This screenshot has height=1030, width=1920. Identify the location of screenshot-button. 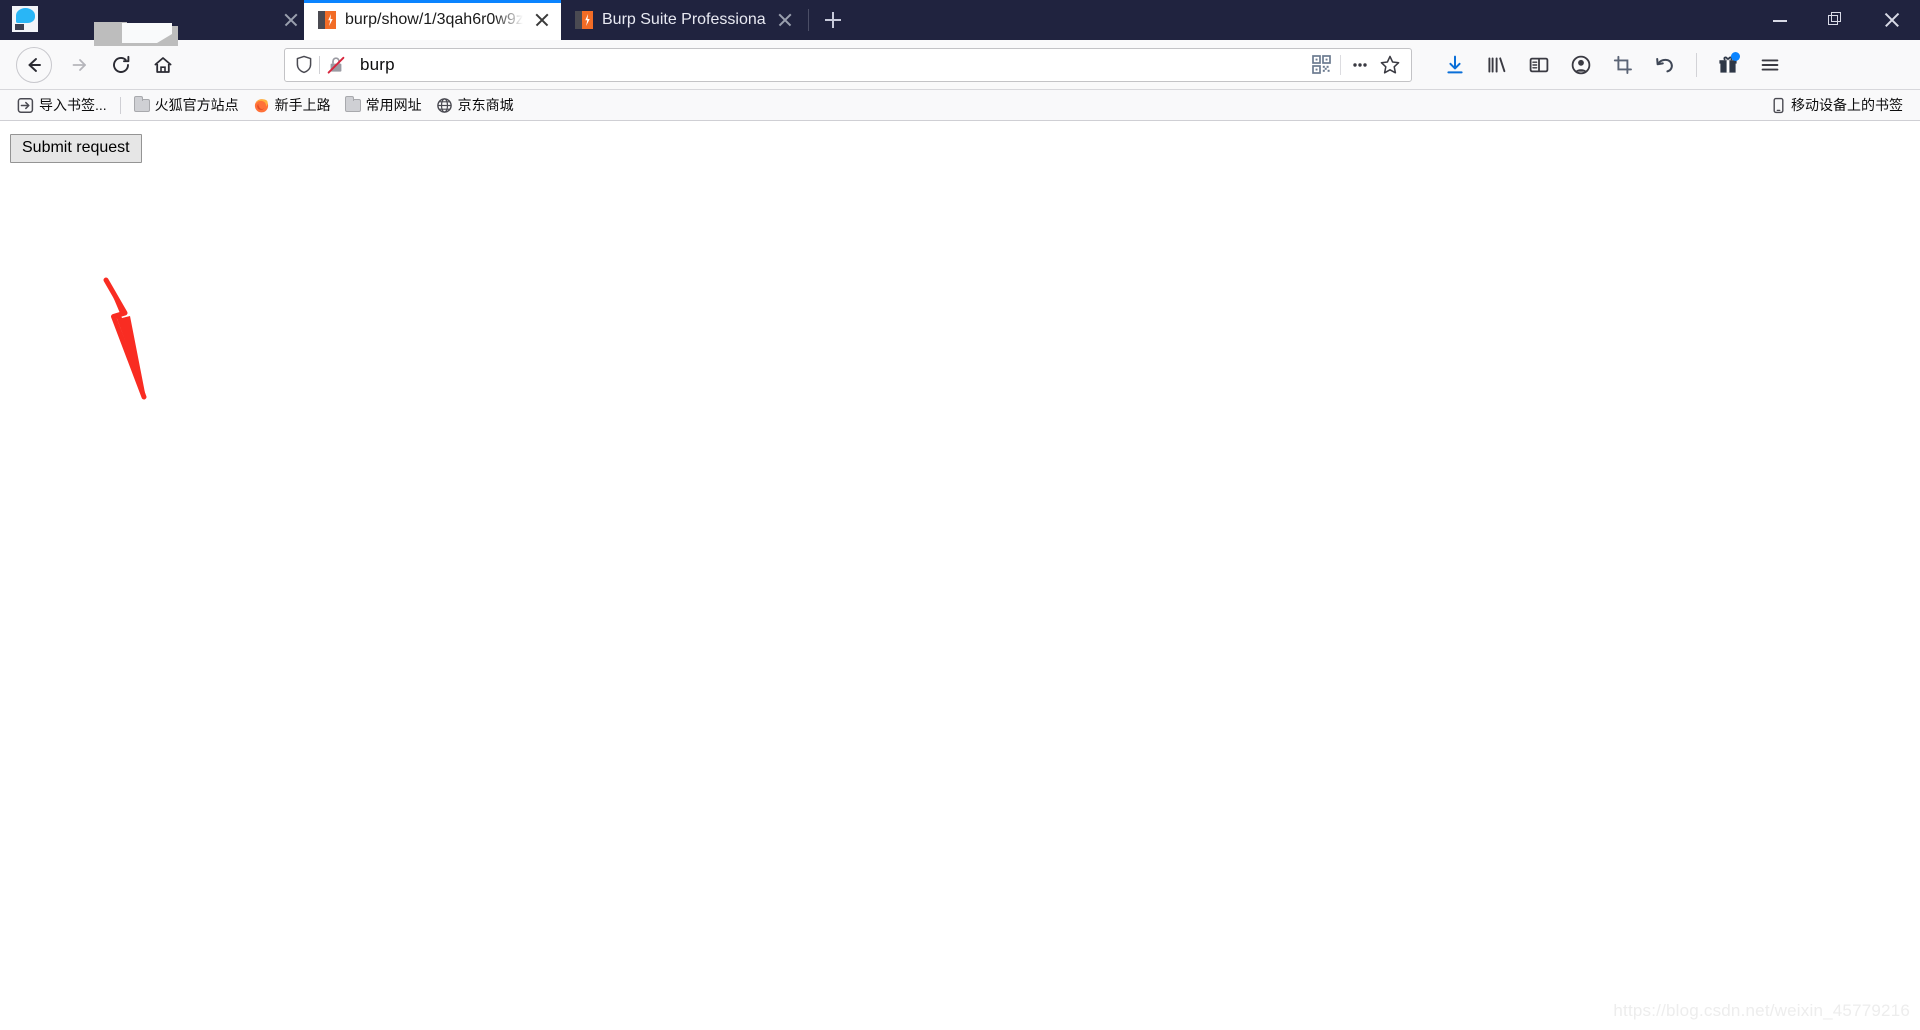
(1623, 65).